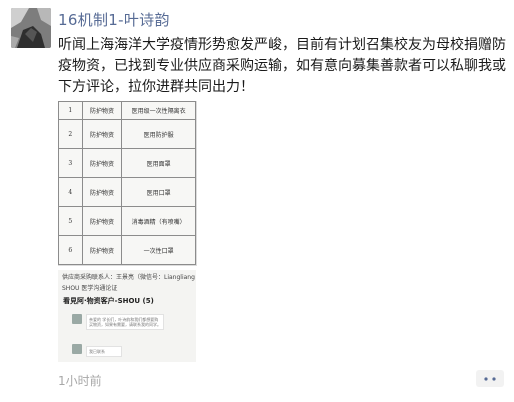  What do you see at coordinates (158, 110) in the screenshot?
I see `table-cell: 医用级一次性隔离衣` at bounding box center [158, 110].